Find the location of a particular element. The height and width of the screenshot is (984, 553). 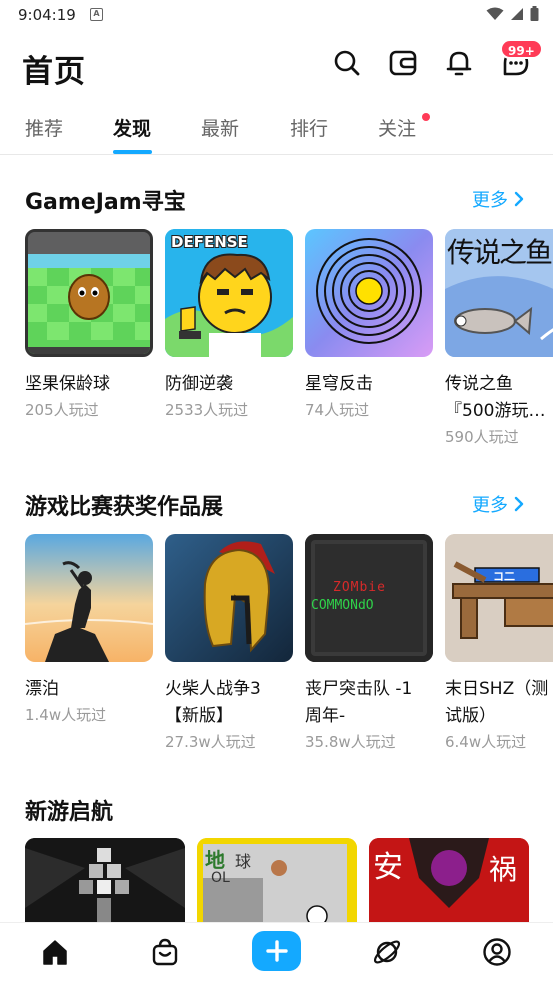

status-icons is located at coordinates (512, 13).